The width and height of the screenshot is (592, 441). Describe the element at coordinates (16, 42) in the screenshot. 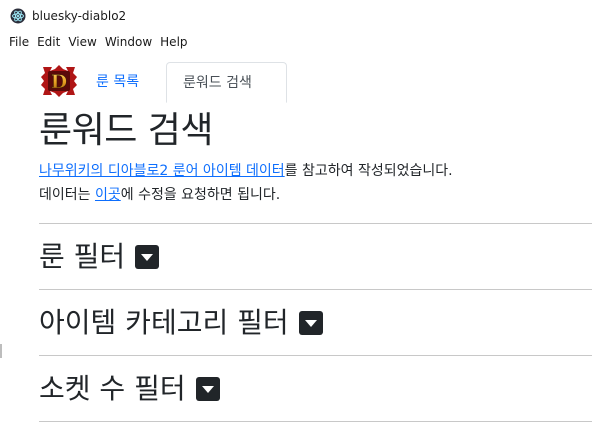

I see `menu-file: File` at that location.